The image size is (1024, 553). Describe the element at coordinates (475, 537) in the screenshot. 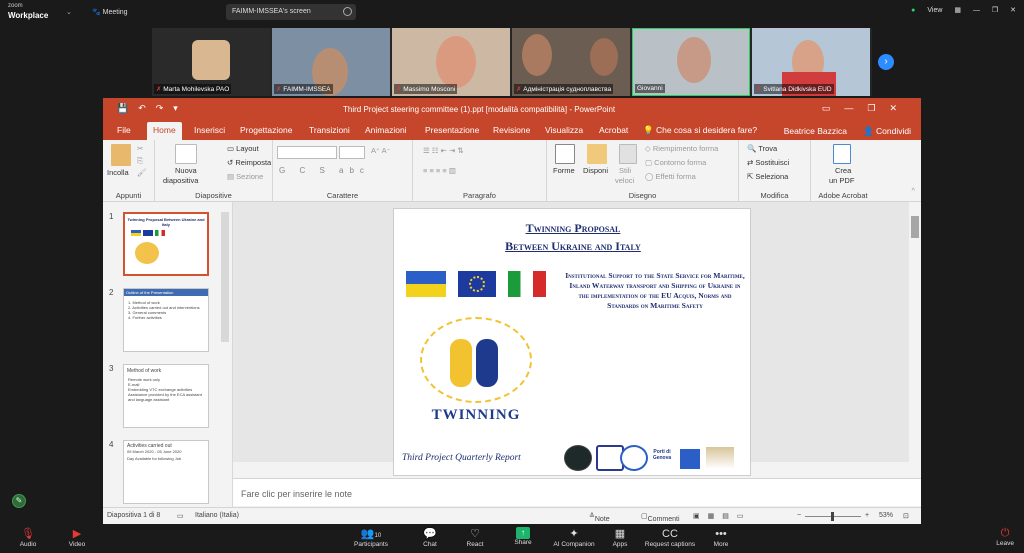

I see `react-button: ♡ React` at that location.